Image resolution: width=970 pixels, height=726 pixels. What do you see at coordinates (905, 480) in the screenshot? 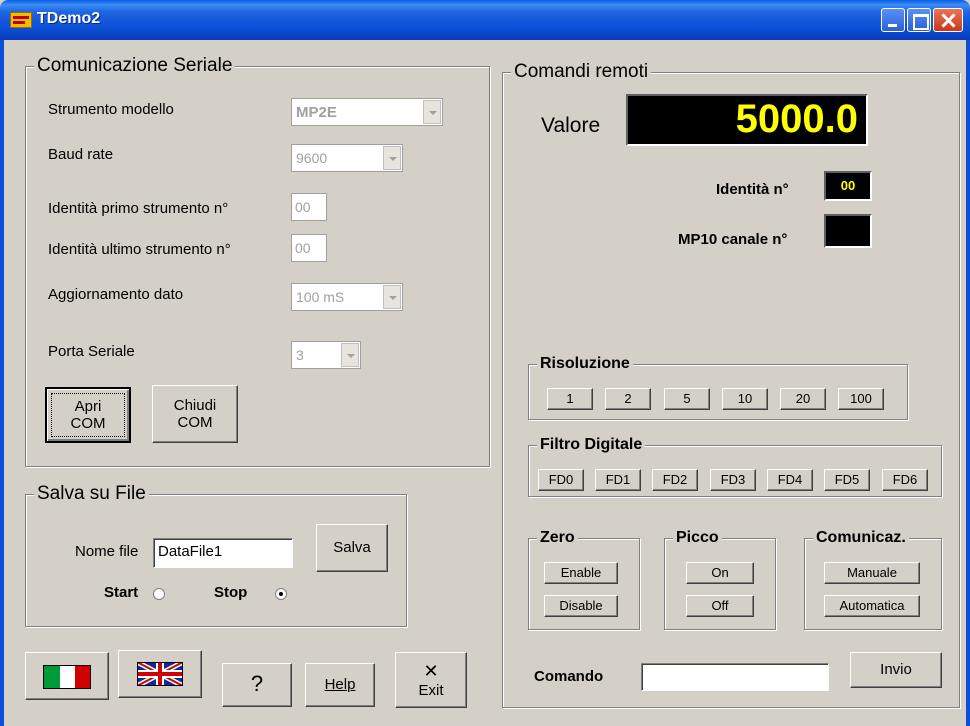
I see `filter-button-fd6: FD6` at bounding box center [905, 480].